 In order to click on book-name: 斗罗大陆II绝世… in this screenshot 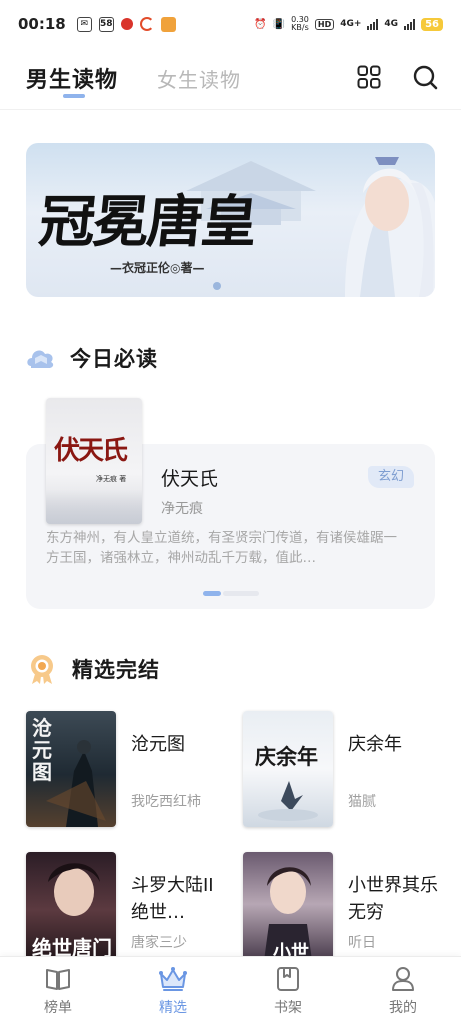, I will do `click(181, 899)`.